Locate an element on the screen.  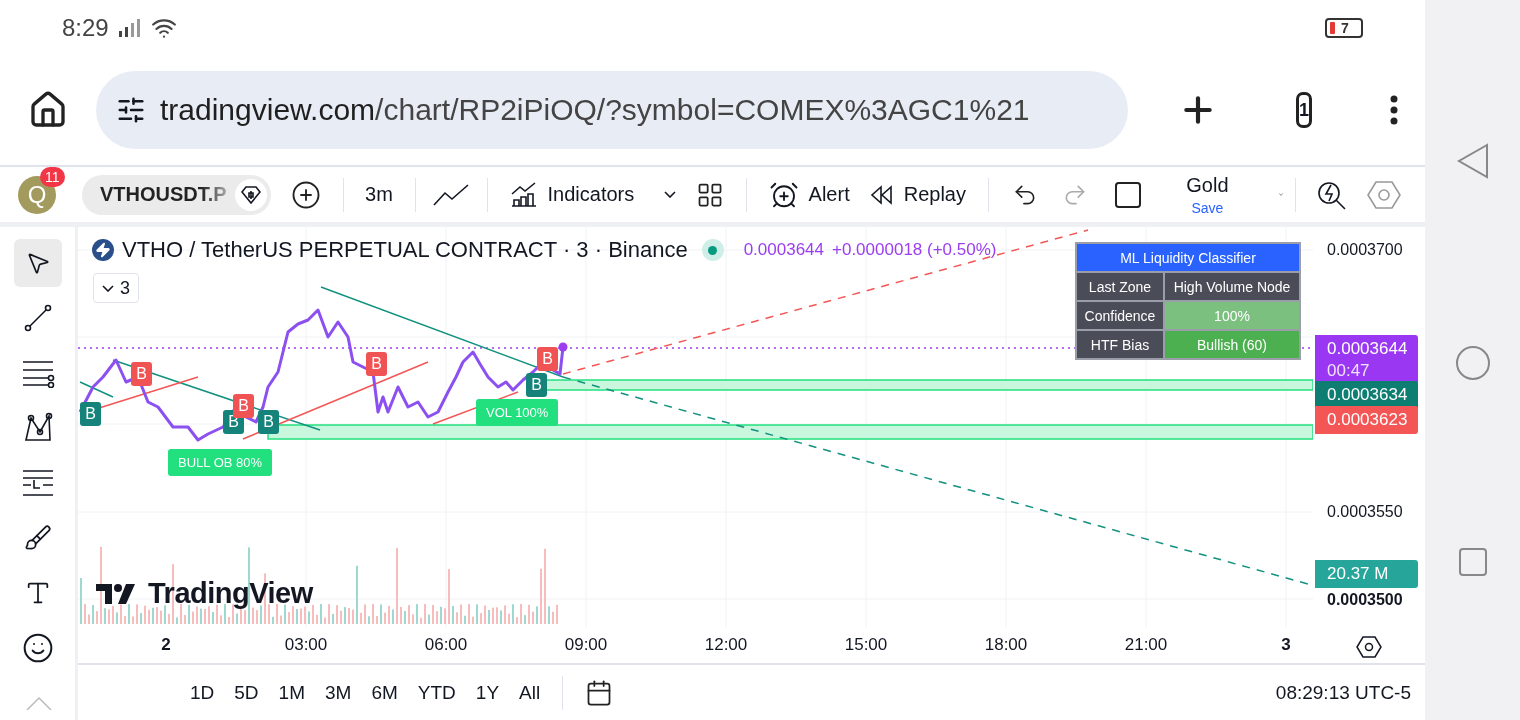
price-scale-label: 0.0003700 is located at coordinates (1365, 250).